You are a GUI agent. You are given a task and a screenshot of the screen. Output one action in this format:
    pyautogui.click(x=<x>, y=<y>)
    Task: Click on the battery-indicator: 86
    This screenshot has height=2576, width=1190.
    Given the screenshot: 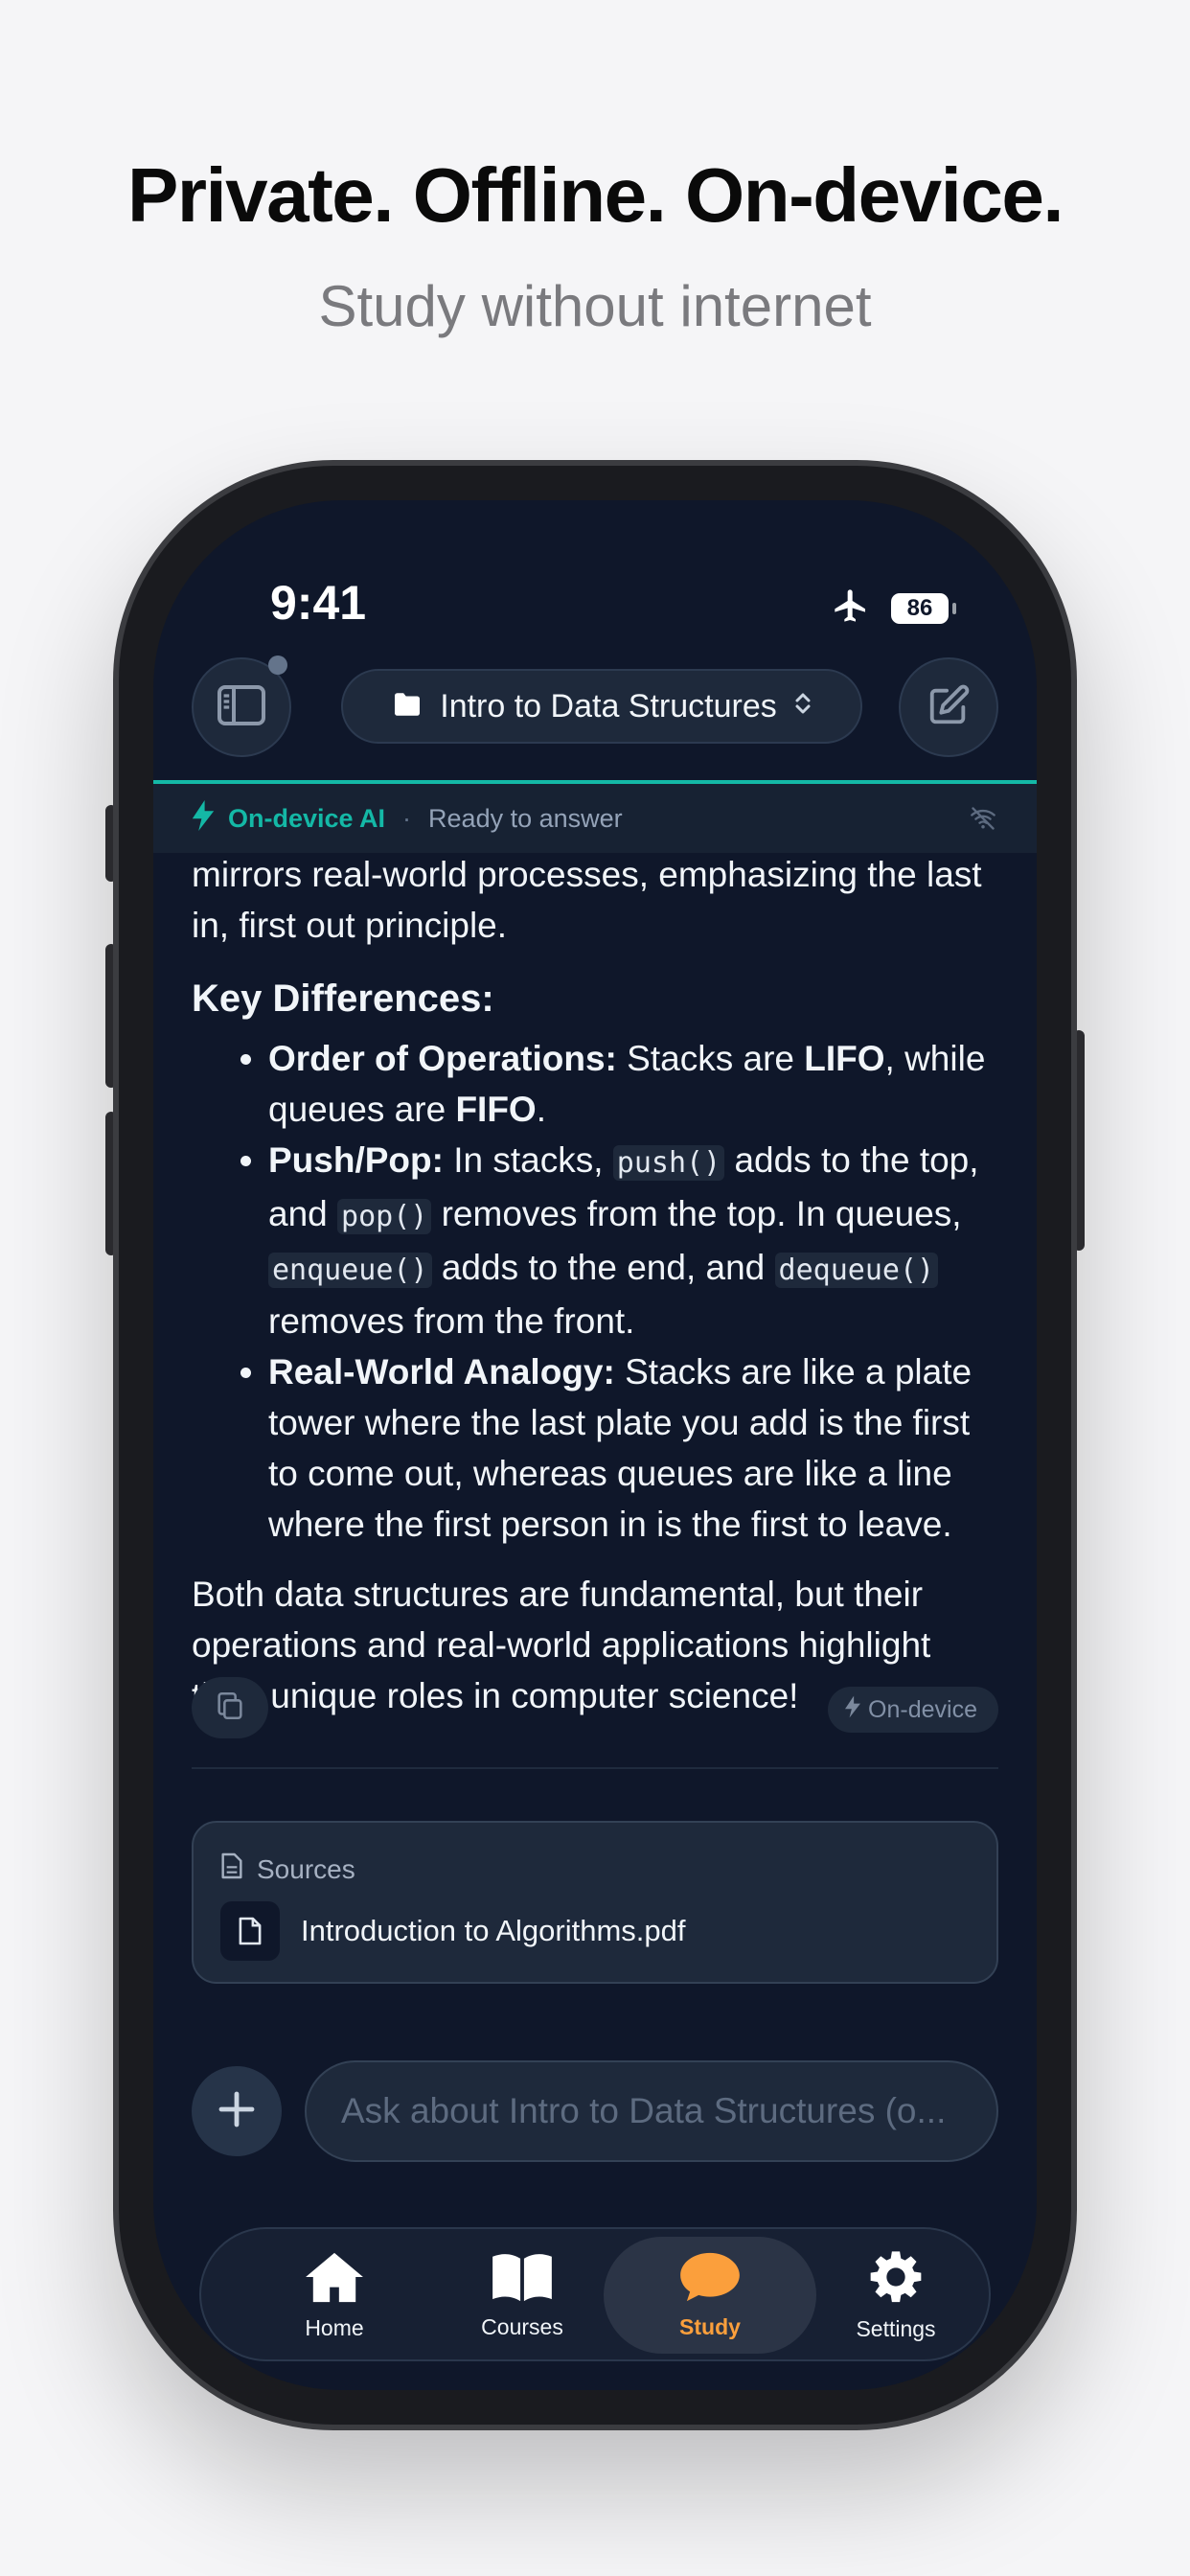 What is the action you would take?
    pyautogui.click(x=924, y=608)
    